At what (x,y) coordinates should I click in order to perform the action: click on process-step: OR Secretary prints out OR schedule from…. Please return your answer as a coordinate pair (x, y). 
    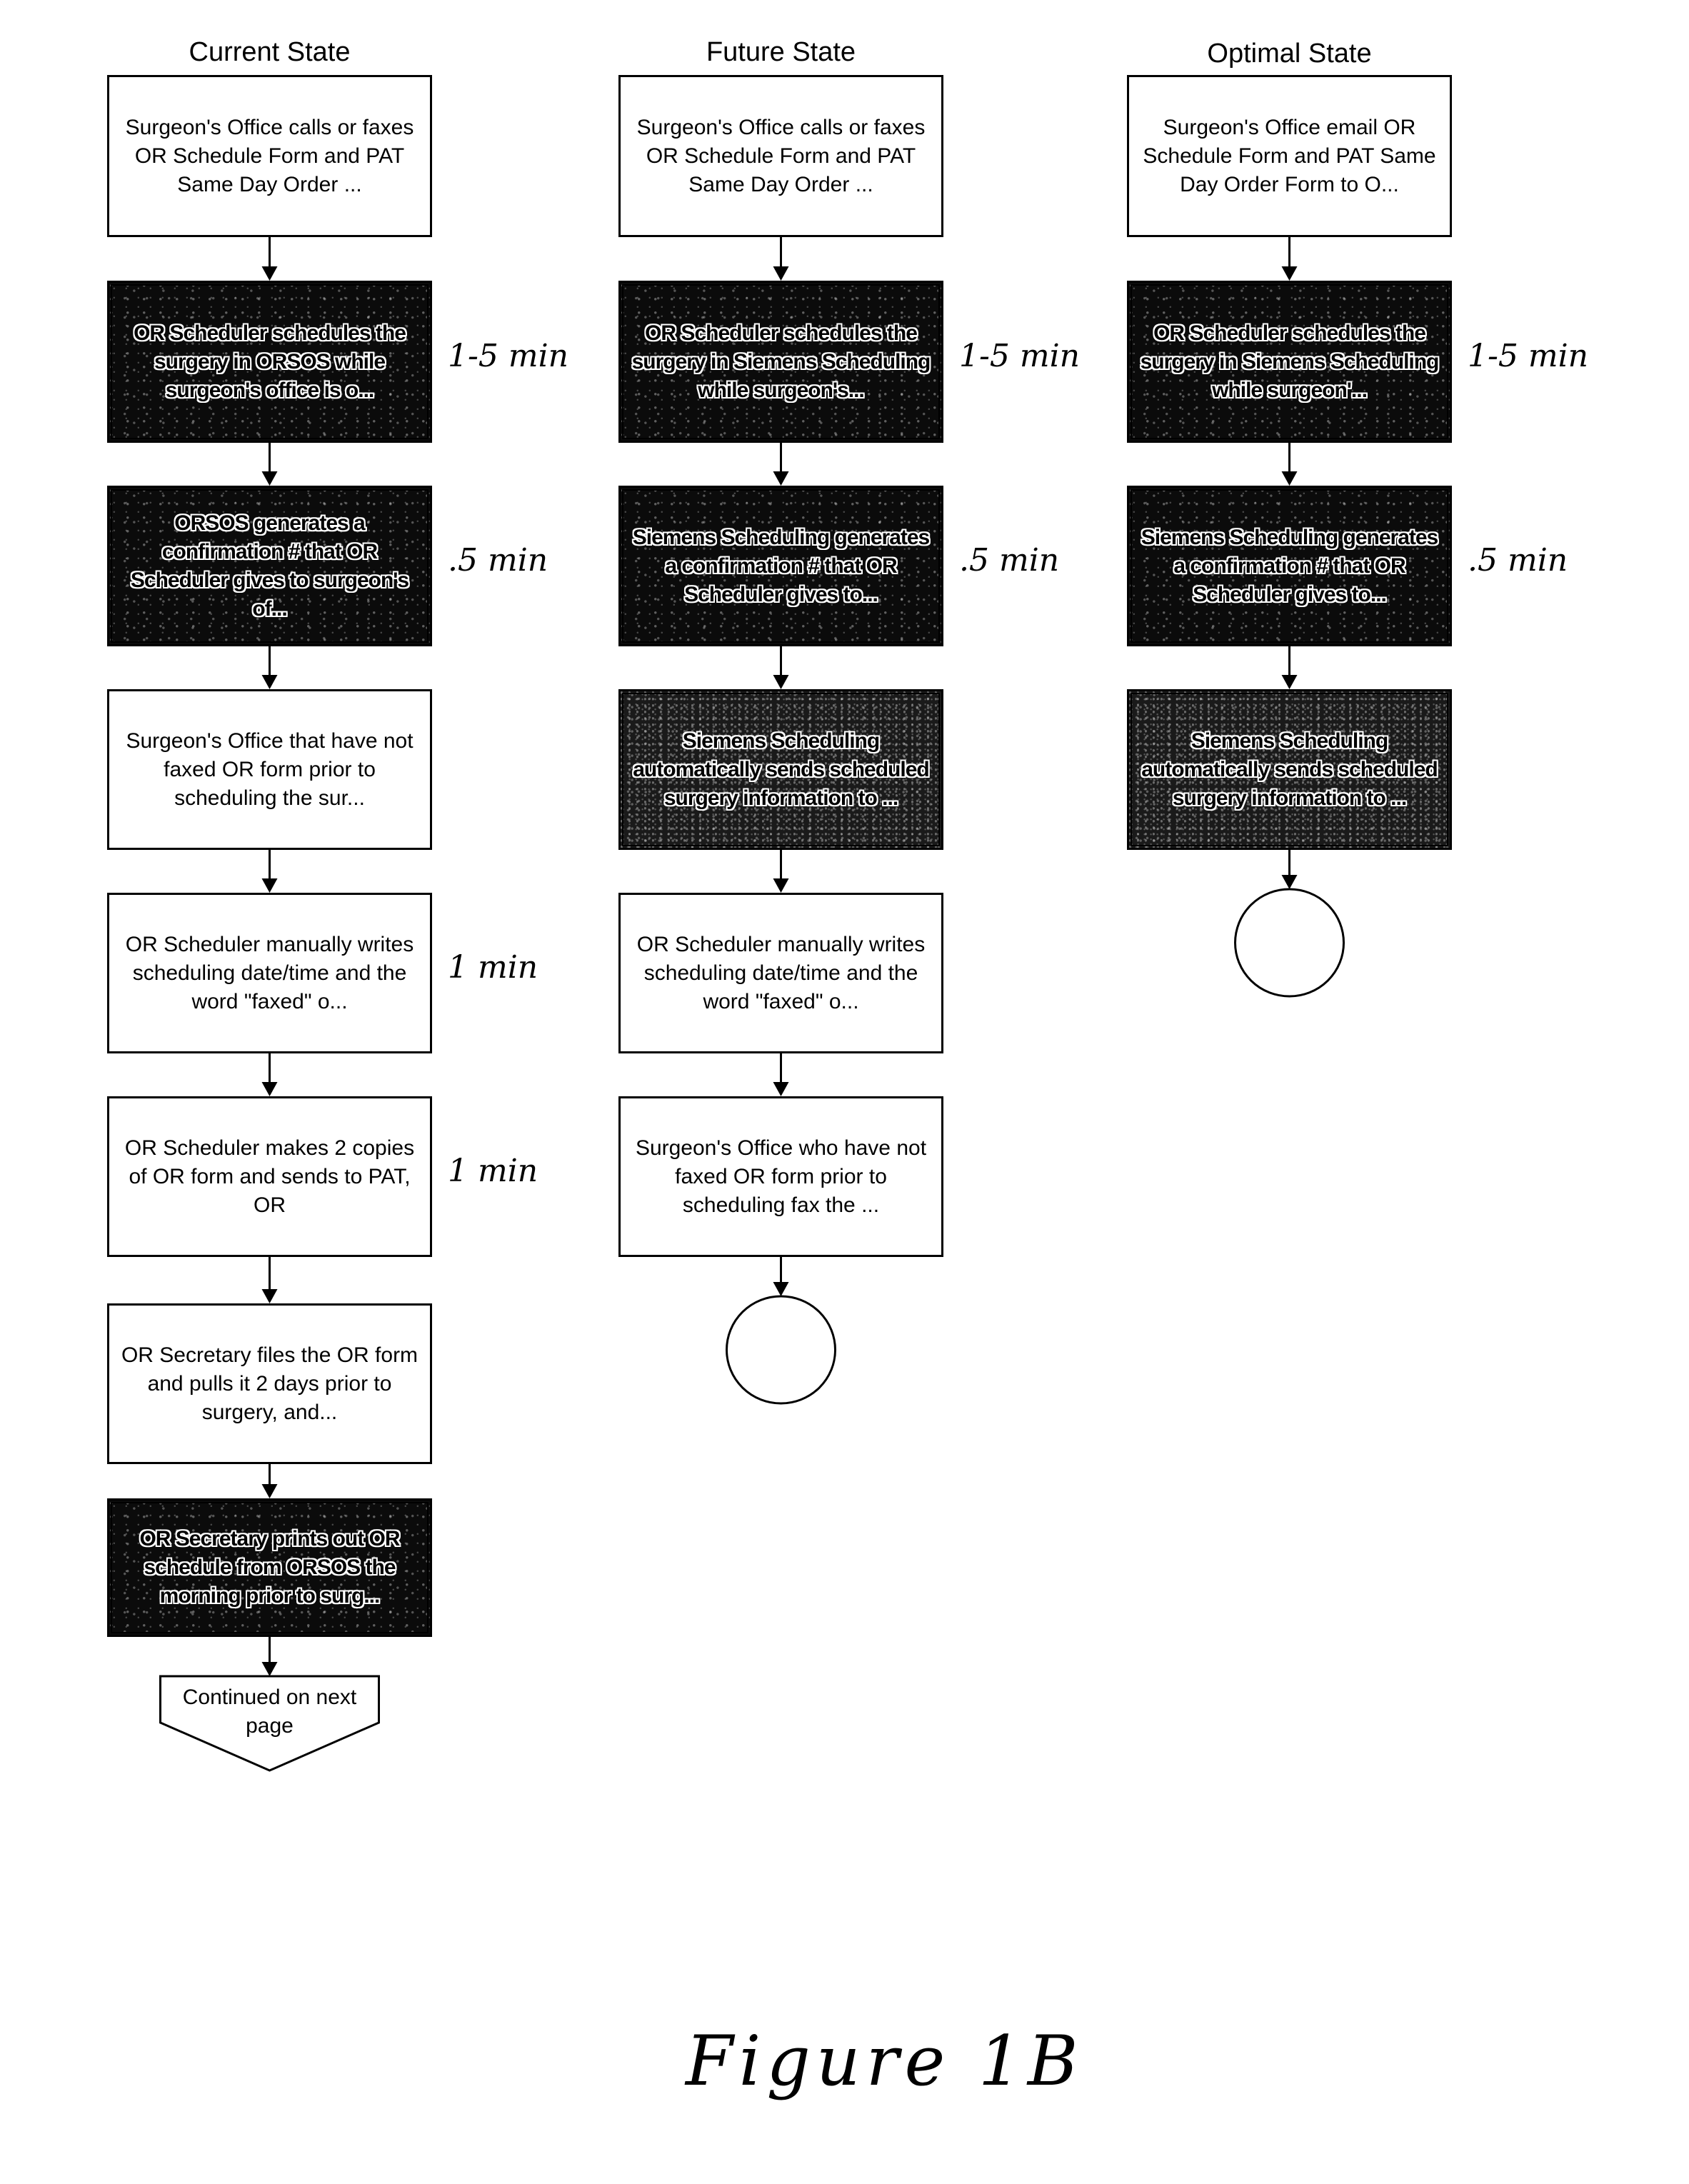
    Looking at the image, I should click on (269, 1567).